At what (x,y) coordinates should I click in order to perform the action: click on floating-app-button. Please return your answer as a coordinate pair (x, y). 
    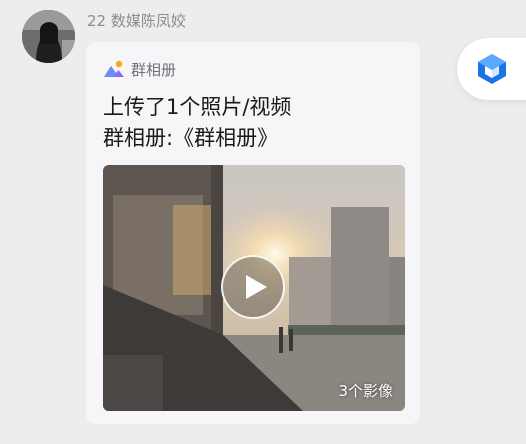
    Looking at the image, I should click on (491, 69).